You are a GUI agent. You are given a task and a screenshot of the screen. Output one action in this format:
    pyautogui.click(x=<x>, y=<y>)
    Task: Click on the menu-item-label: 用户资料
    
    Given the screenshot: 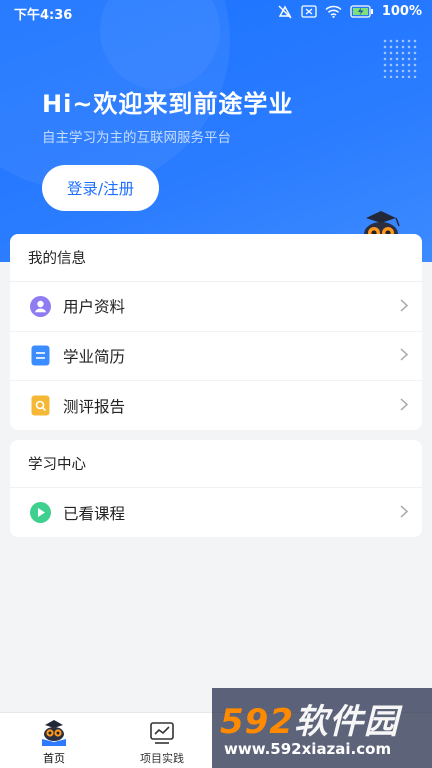 What is the action you would take?
    pyautogui.click(x=94, y=307)
    